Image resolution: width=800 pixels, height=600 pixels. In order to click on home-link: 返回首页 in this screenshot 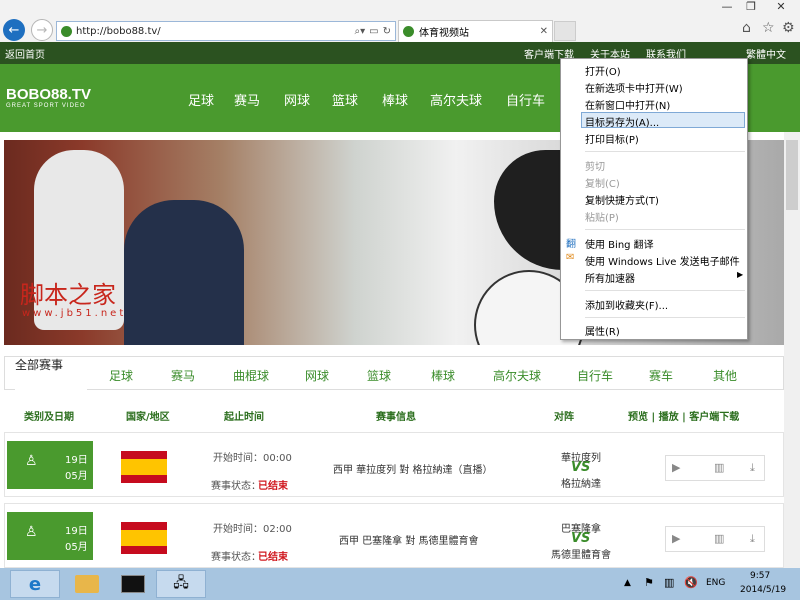, I will do `click(25, 53)`.